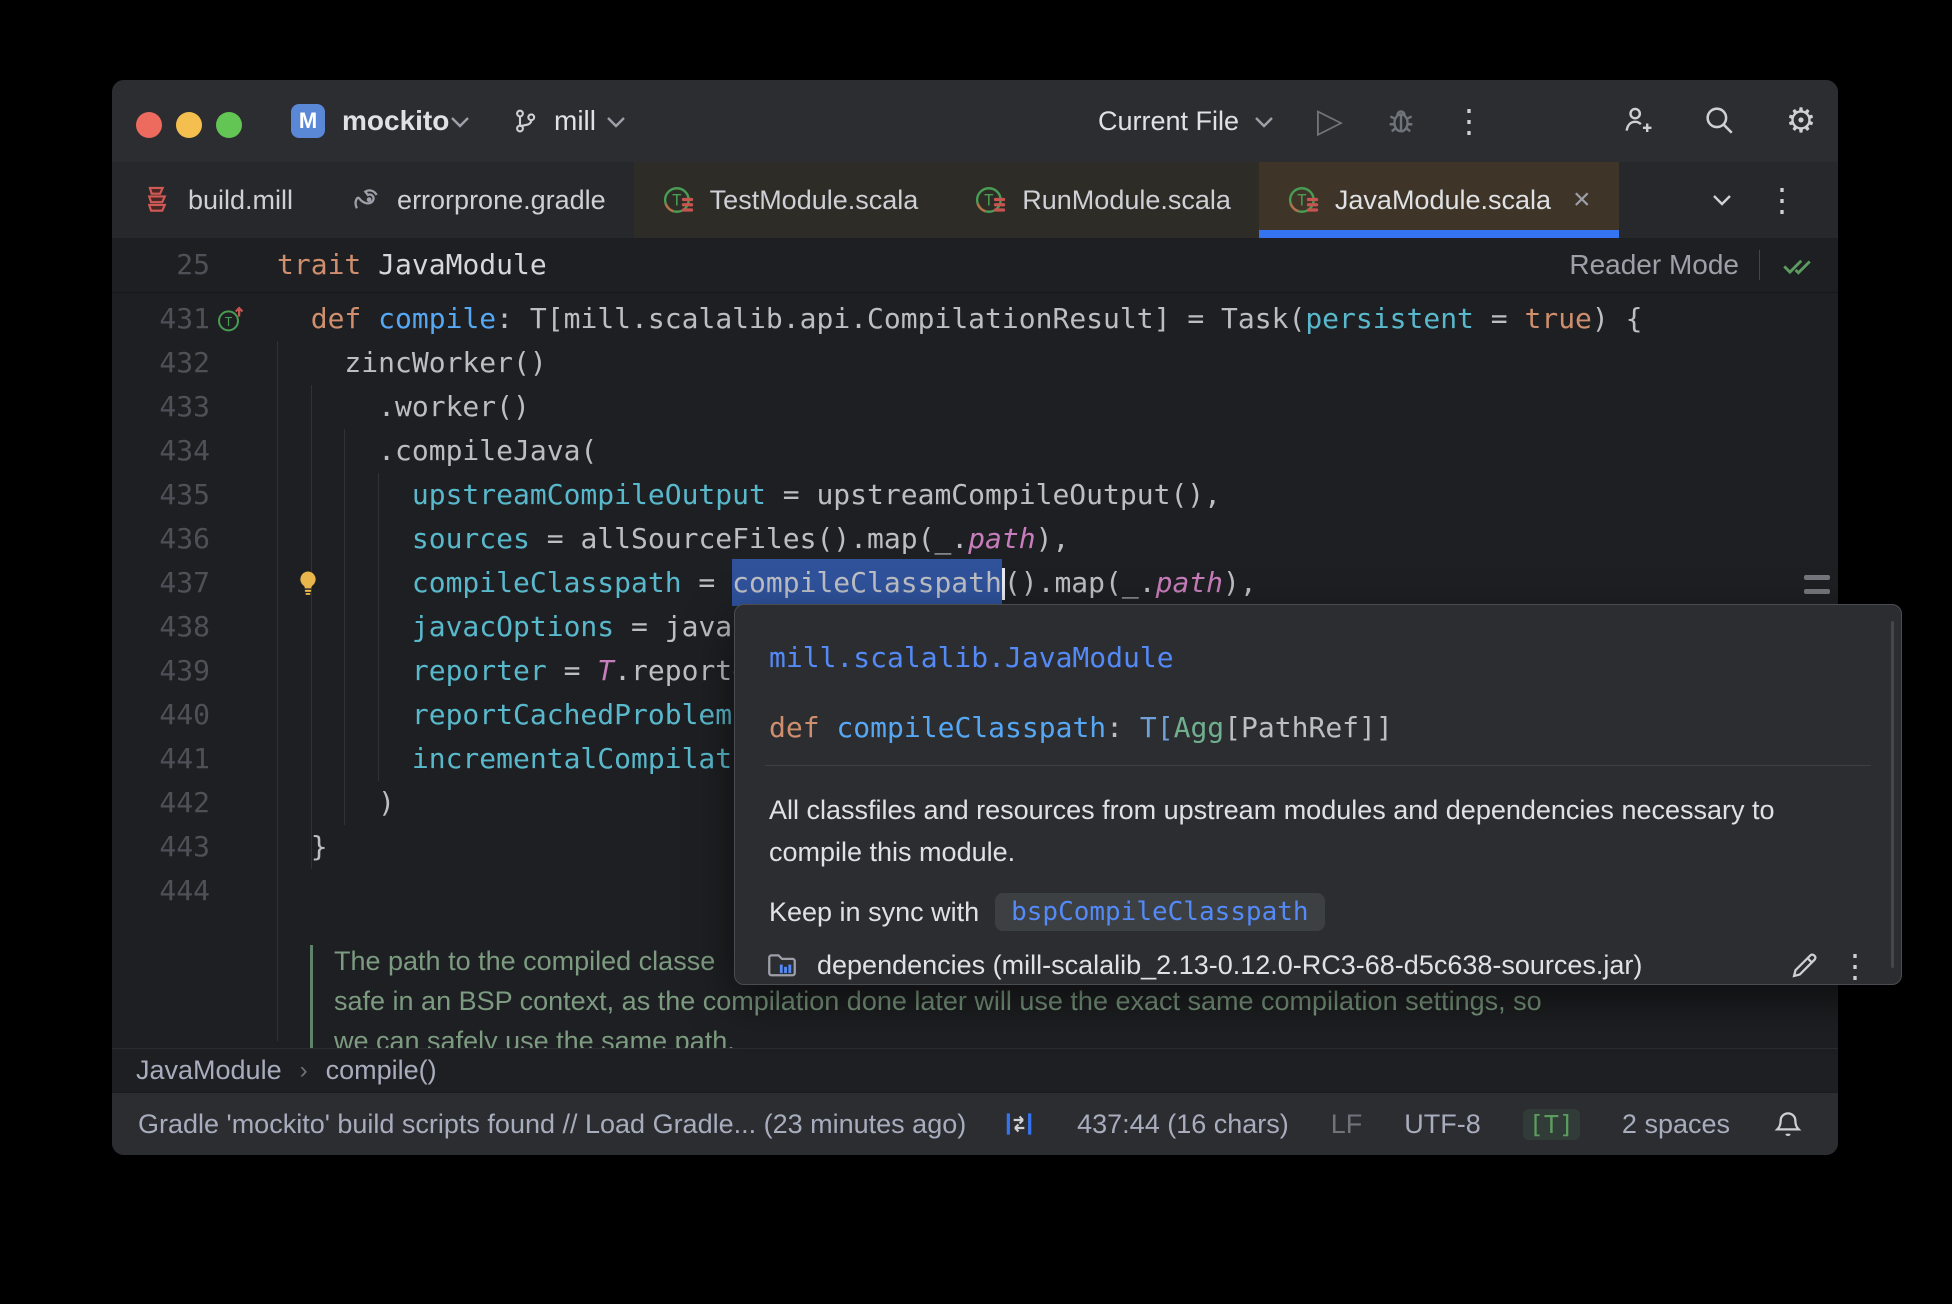  I want to click on code-text: javacOptions = javacO, so click(588, 626).